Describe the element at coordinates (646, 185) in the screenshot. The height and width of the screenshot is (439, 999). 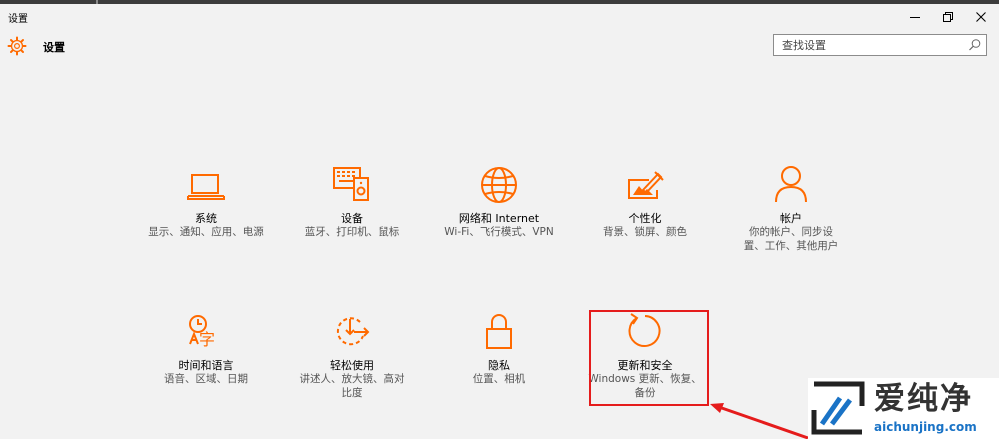
I see `personalization-icon` at that location.